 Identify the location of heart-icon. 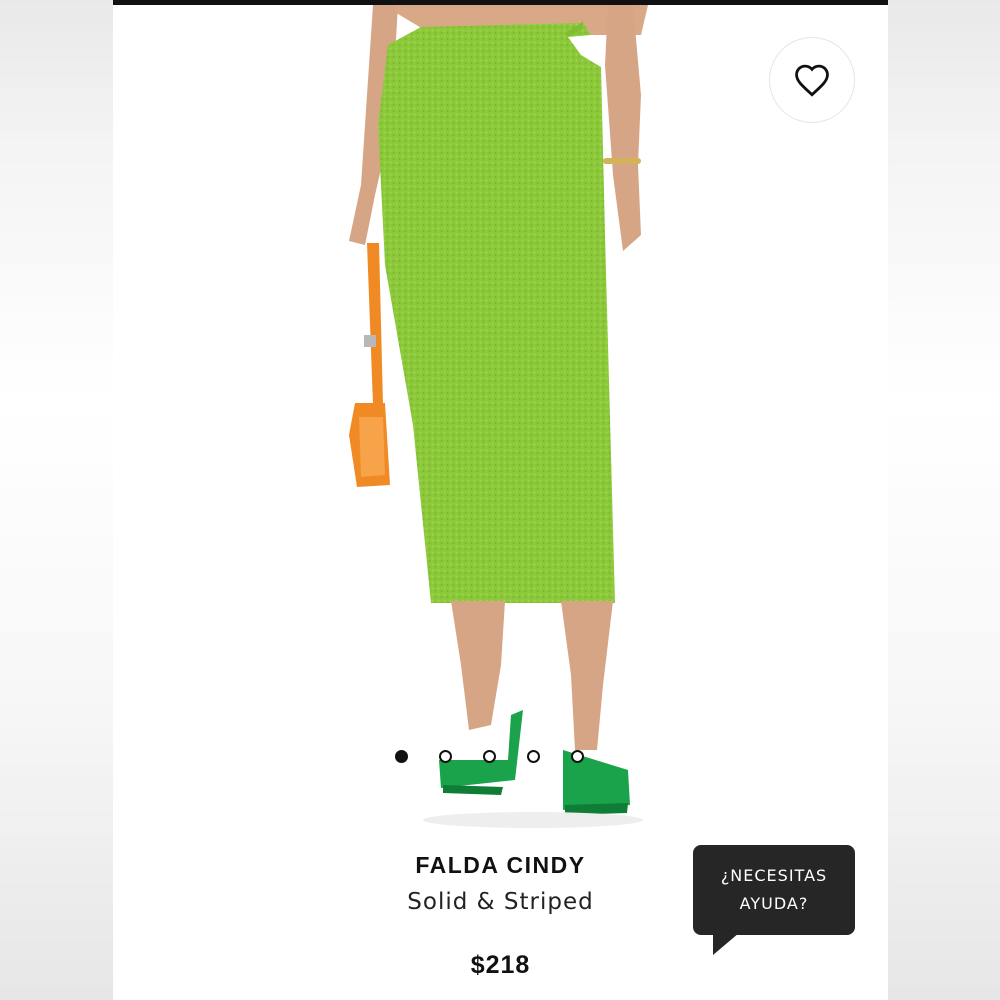
(812, 80).